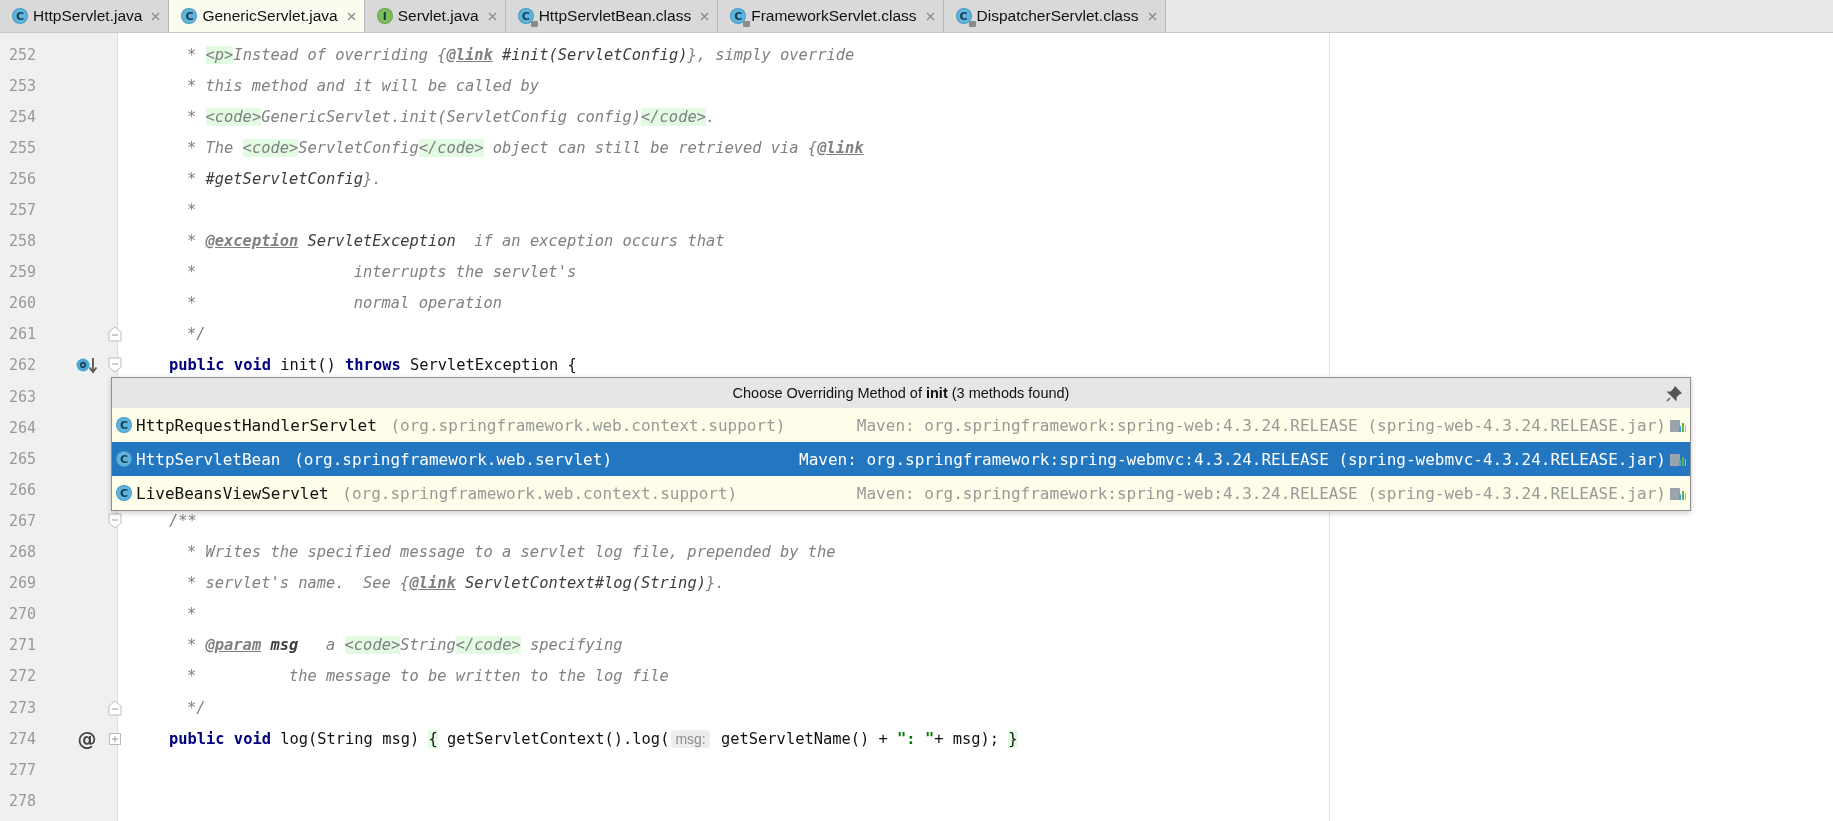 The width and height of the screenshot is (1833, 821). Describe the element at coordinates (1674, 394) in the screenshot. I see `pin-icon` at that location.